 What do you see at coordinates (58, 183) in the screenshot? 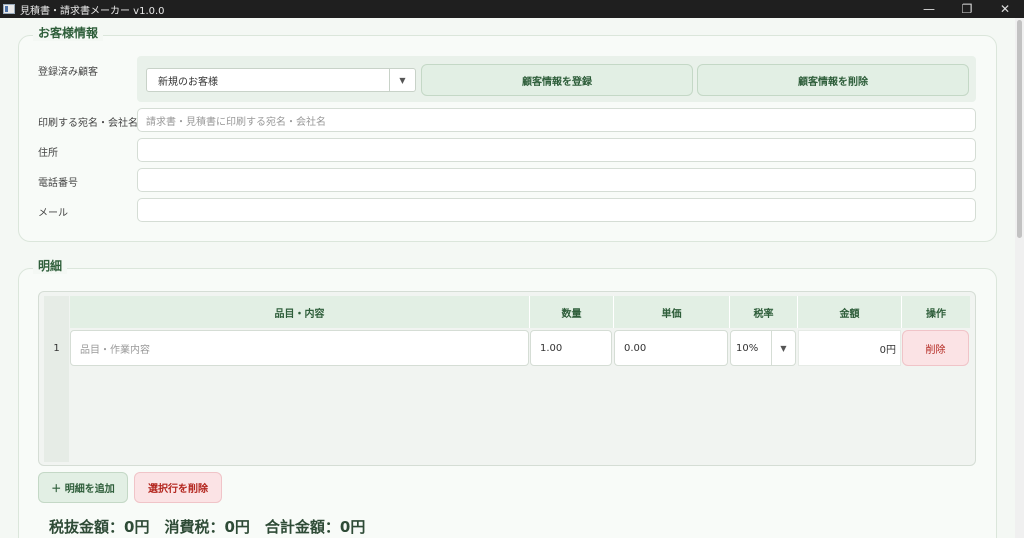
I see `phone-label: 電話番号` at bounding box center [58, 183].